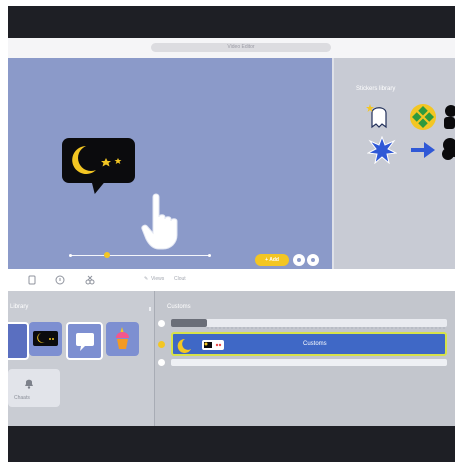 The image size is (455, 462). Describe the element at coordinates (157, 279) in the screenshot. I see `views-label: Views` at that location.